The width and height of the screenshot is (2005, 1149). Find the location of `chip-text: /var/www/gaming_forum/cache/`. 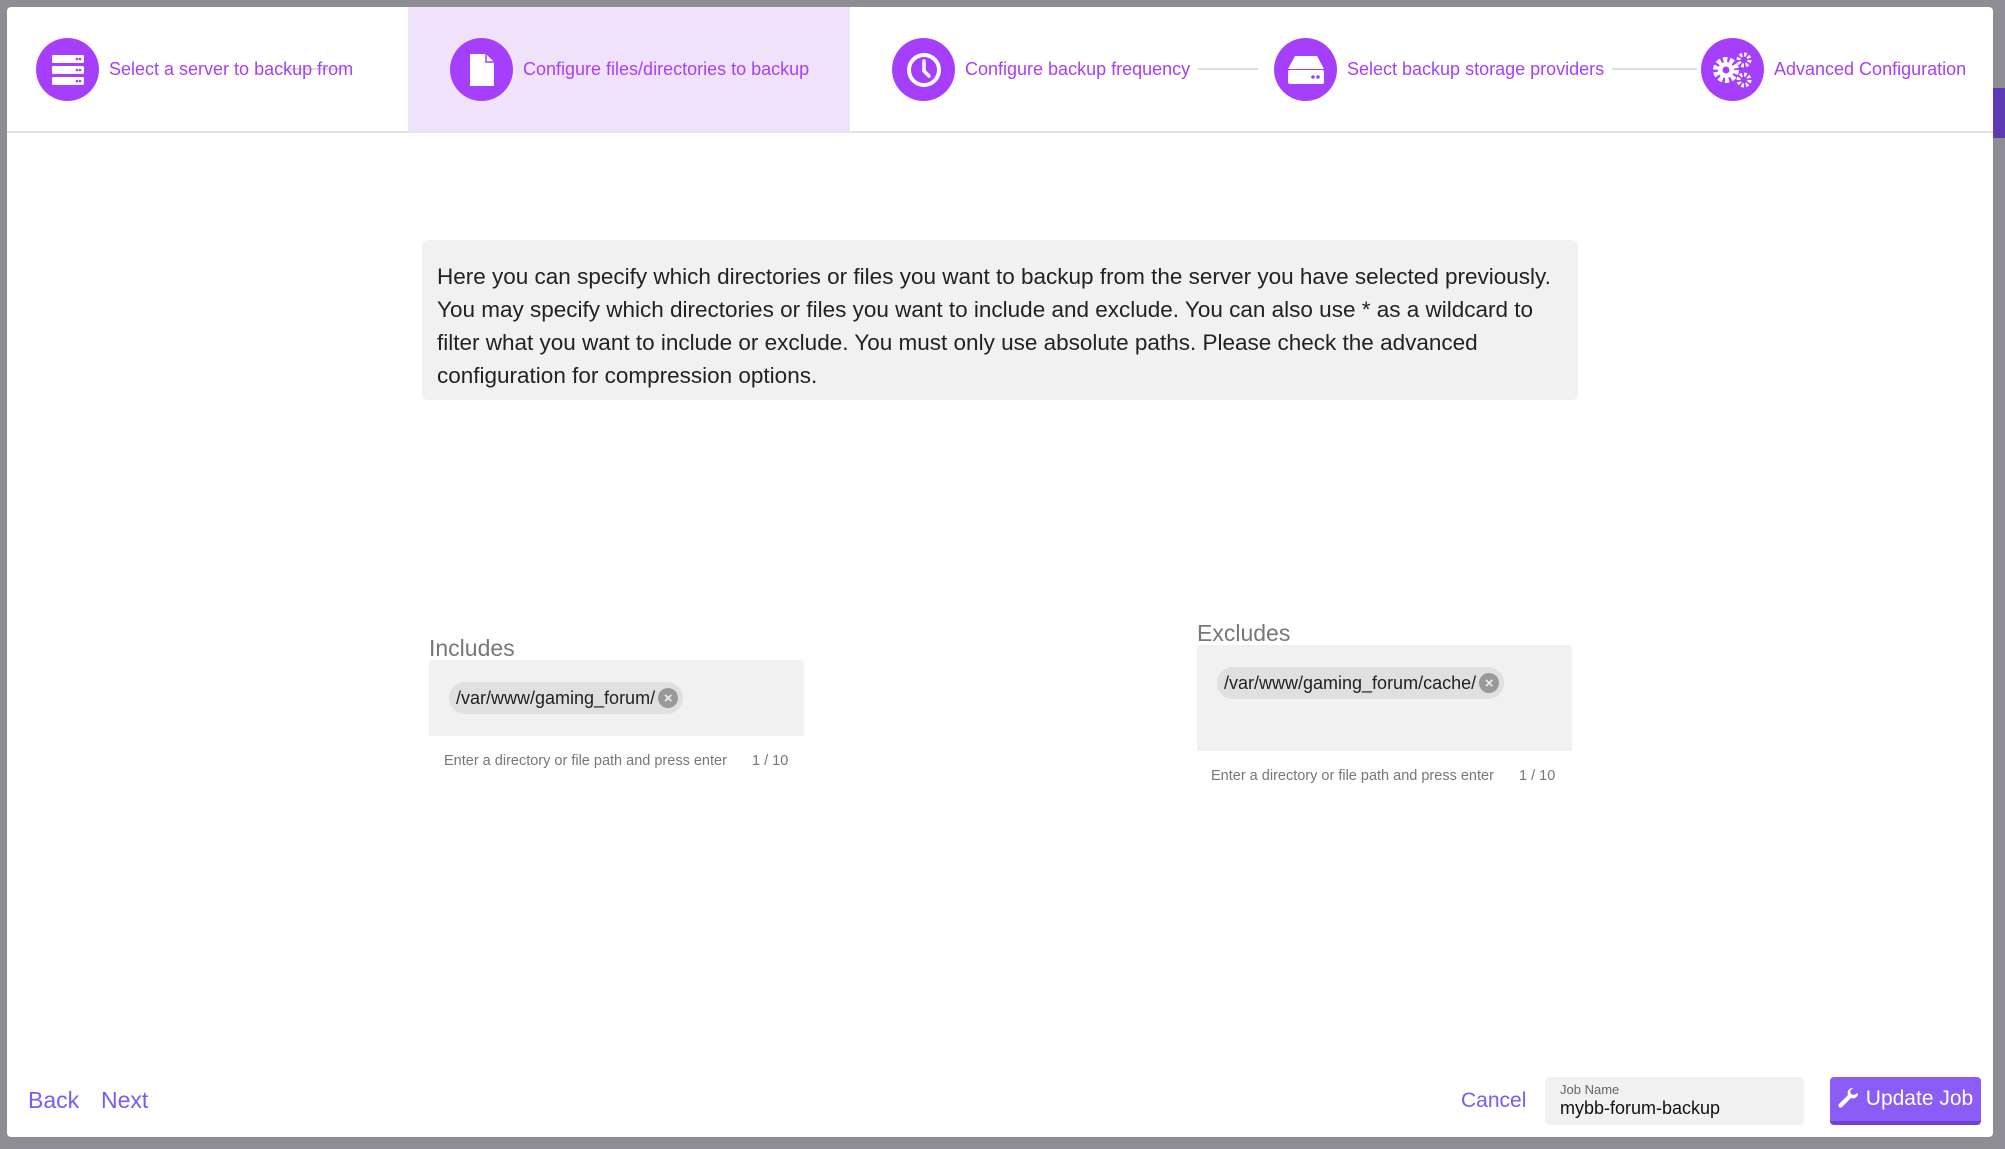

chip-text: /var/www/gaming_forum/cache/ is located at coordinates (1350, 682).